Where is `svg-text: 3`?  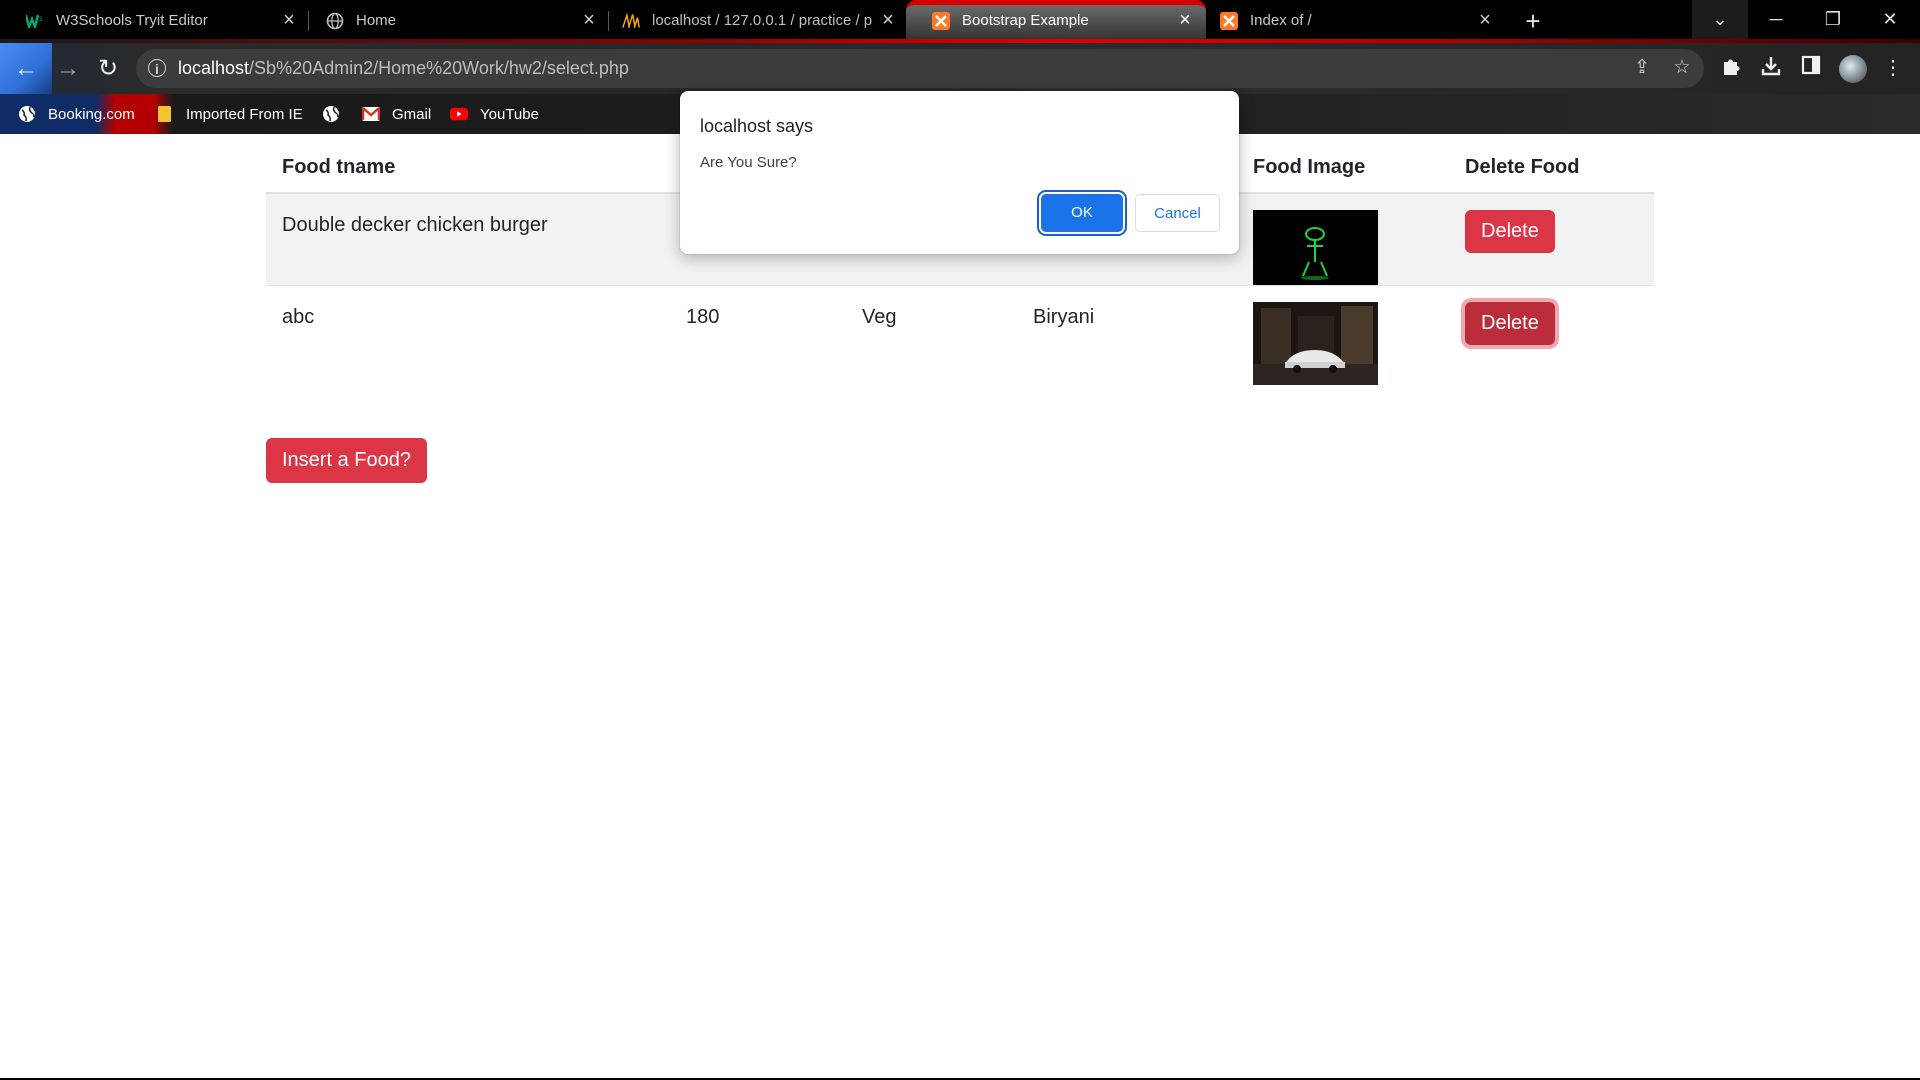 svg-text: 3 is located at coordinates (41, 20).